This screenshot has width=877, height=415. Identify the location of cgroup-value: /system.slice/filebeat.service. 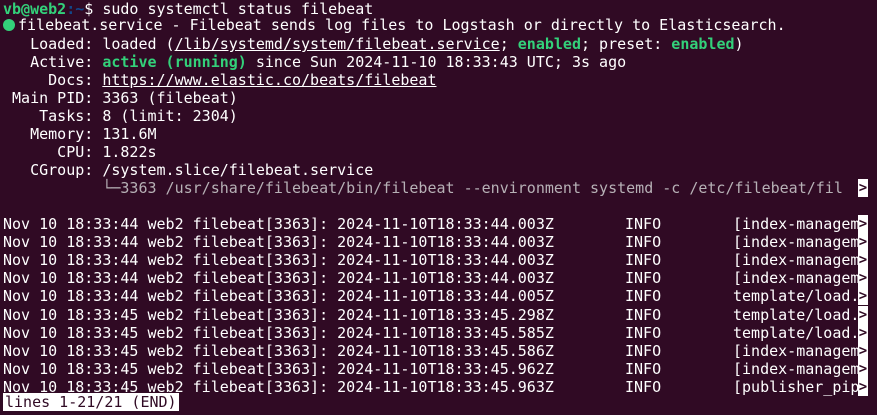
(238, 170).